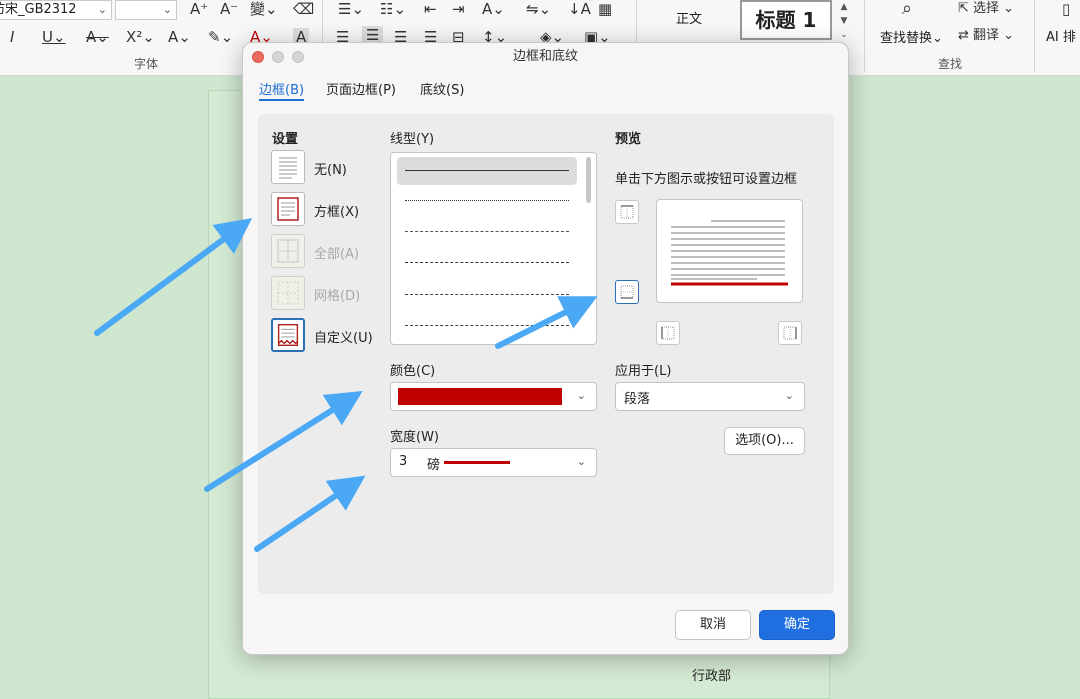 Image resolution: width=1080 pixels, height=699 pixels. Describe the element at coordinates (790, 333) in the screenshot. I see `right-border-toggle-icon` at that location.